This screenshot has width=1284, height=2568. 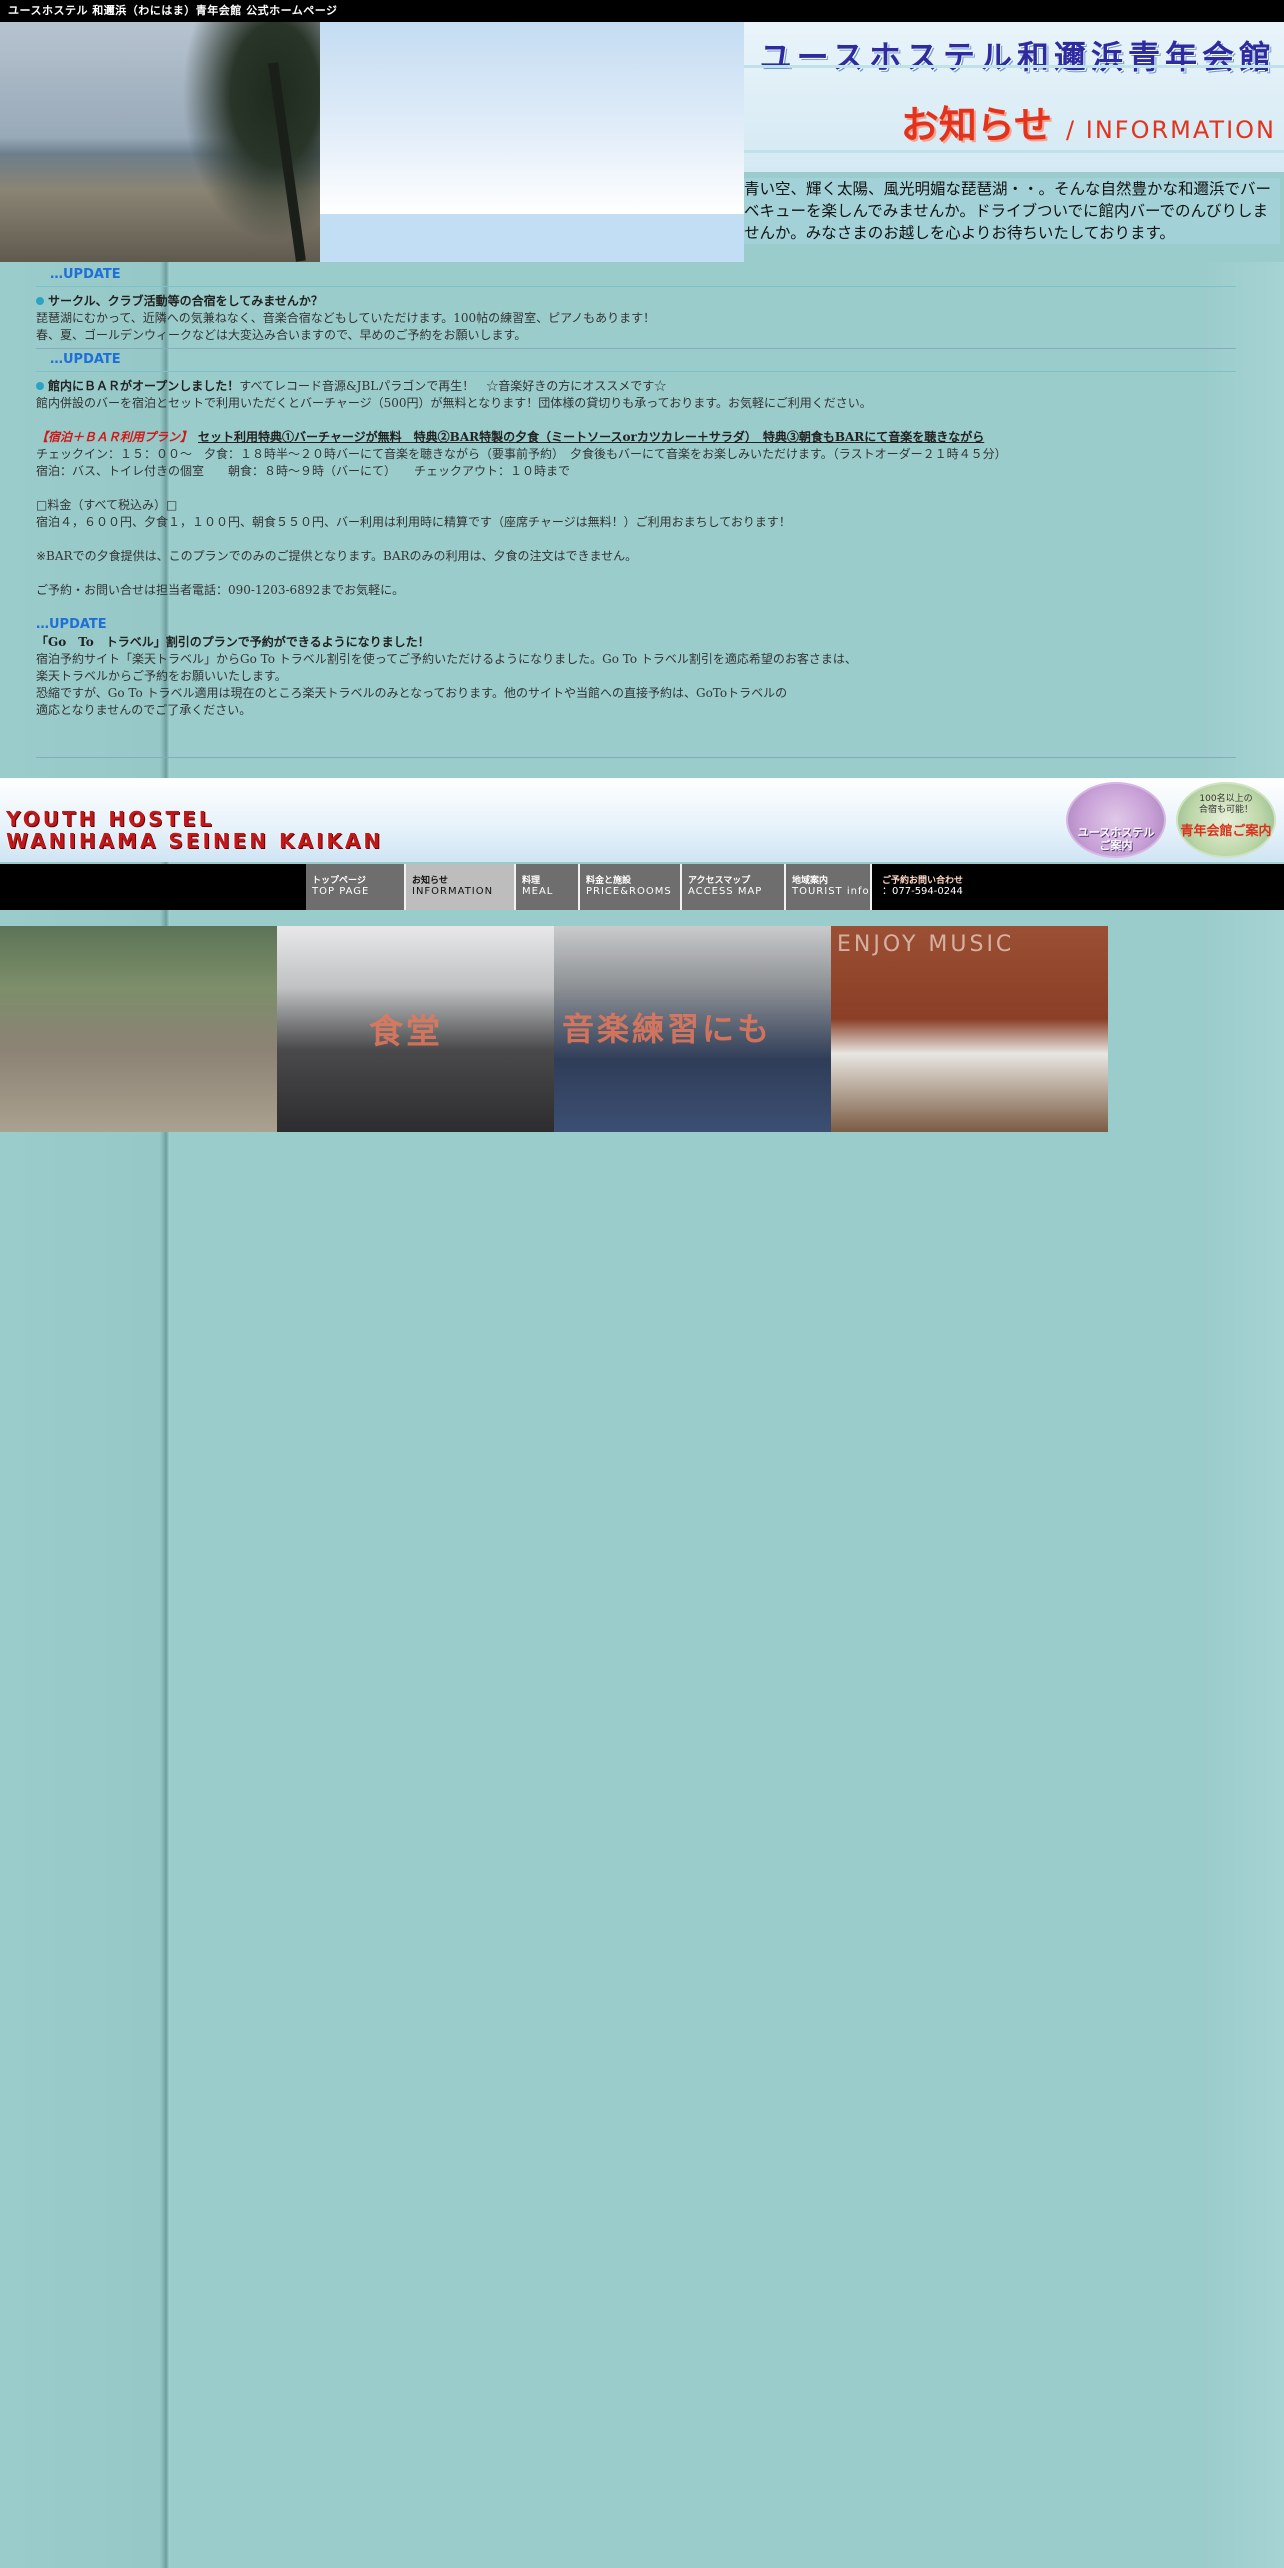 What do you see at coordinates (538, 891) in the screenshot?
I see `nav-label-en: MEAL` at bounding box center [538, 891].